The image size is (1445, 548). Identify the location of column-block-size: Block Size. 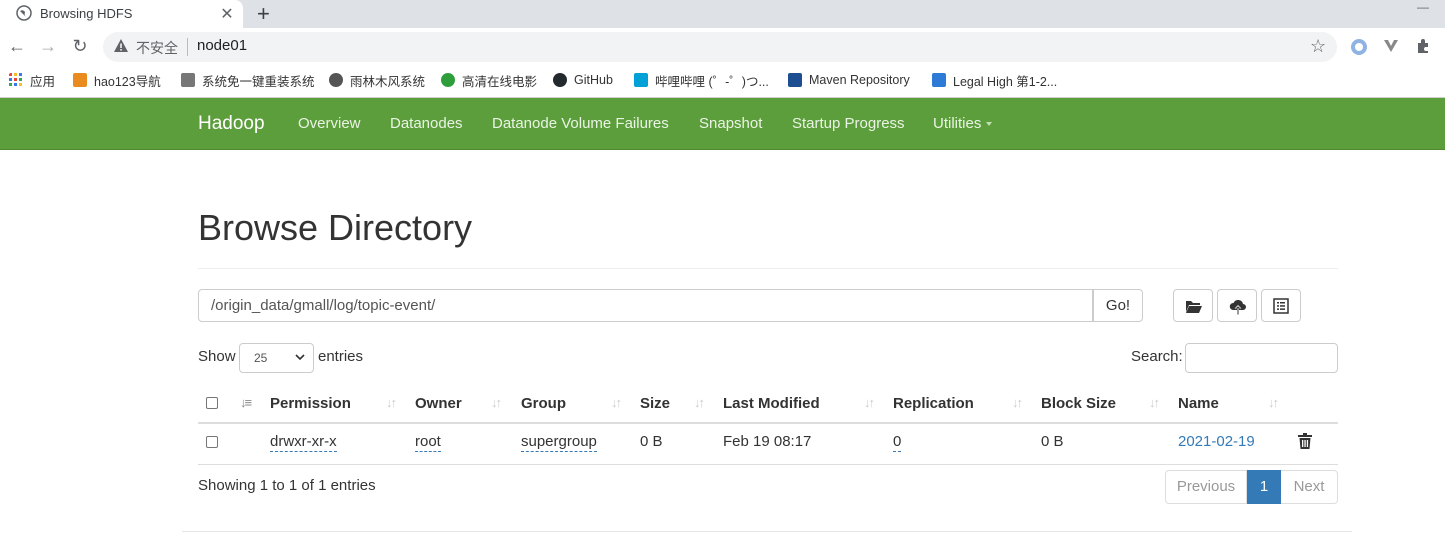
(1078, 403).